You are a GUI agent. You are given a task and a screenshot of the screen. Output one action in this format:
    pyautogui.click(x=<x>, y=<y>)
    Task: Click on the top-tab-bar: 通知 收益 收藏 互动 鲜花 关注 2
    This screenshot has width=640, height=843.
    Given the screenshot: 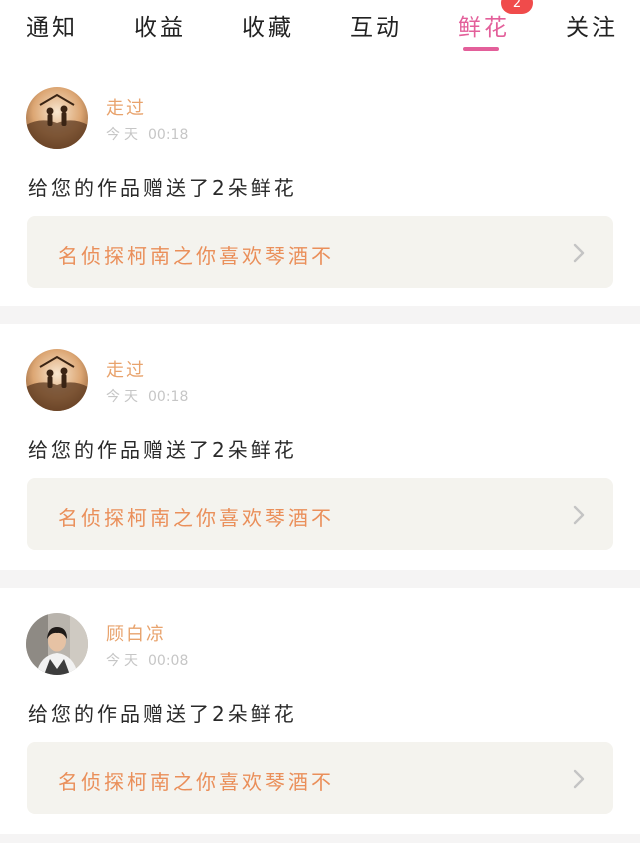 What is the action you would take?
    pyautogui.click(x=320, y=31)
    